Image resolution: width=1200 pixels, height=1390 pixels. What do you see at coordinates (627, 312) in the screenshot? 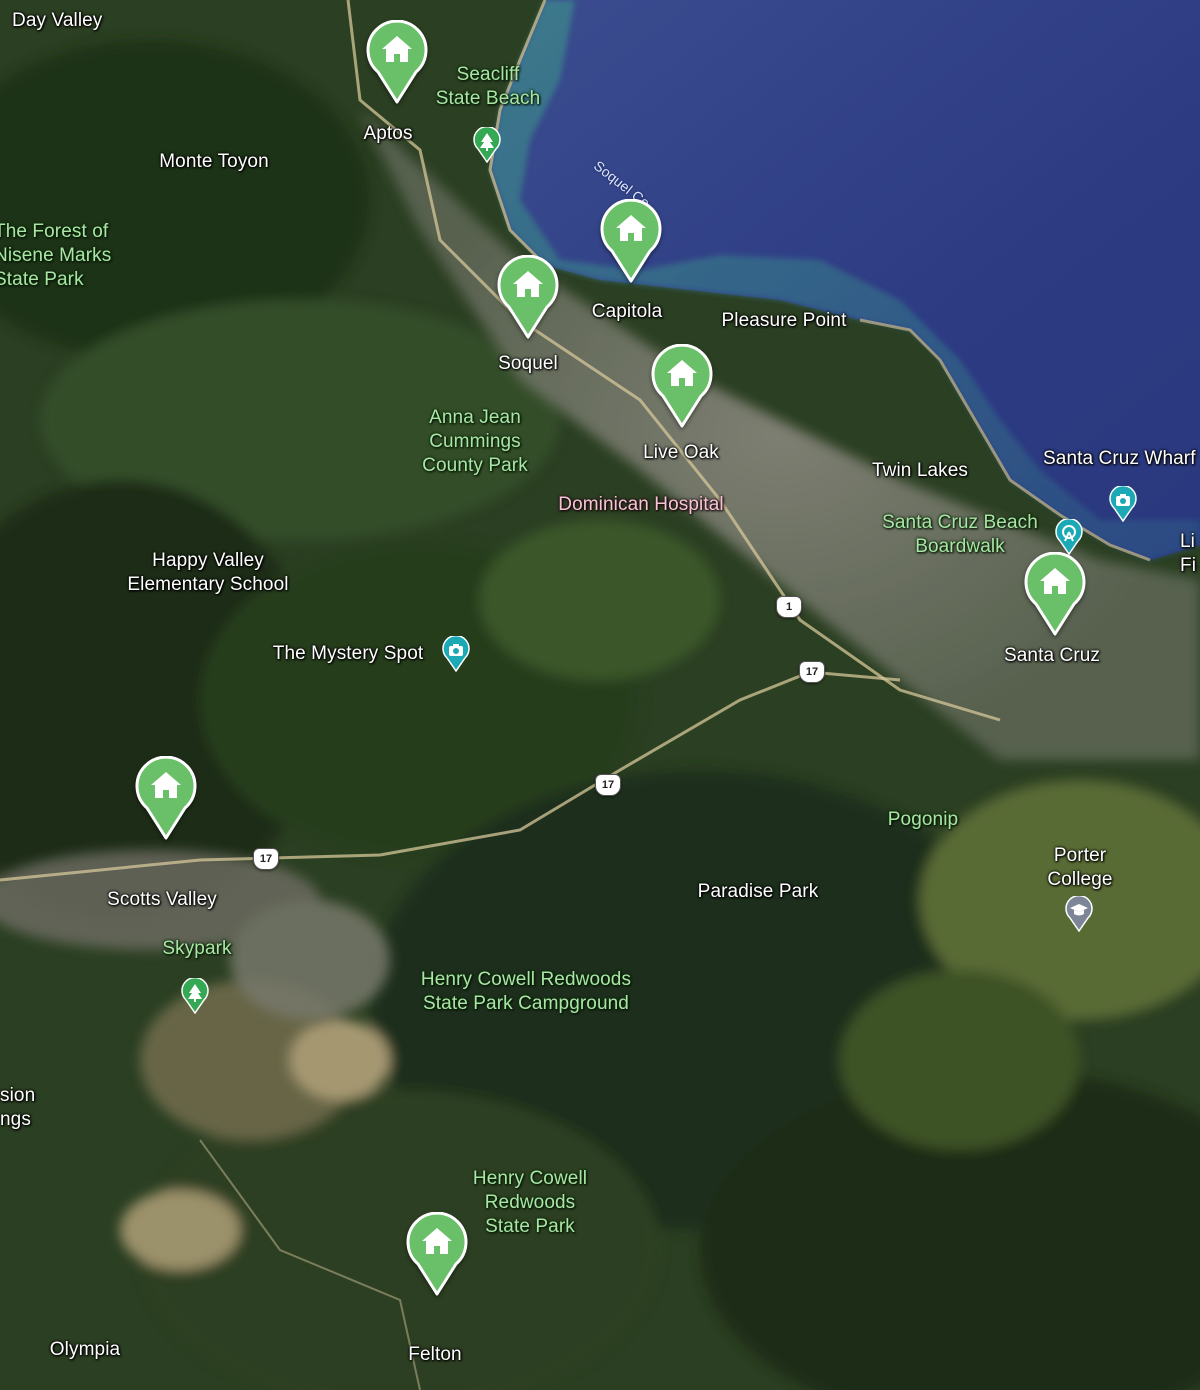
I see `label-capitola: Capitola` at bounding box center [627, 312].